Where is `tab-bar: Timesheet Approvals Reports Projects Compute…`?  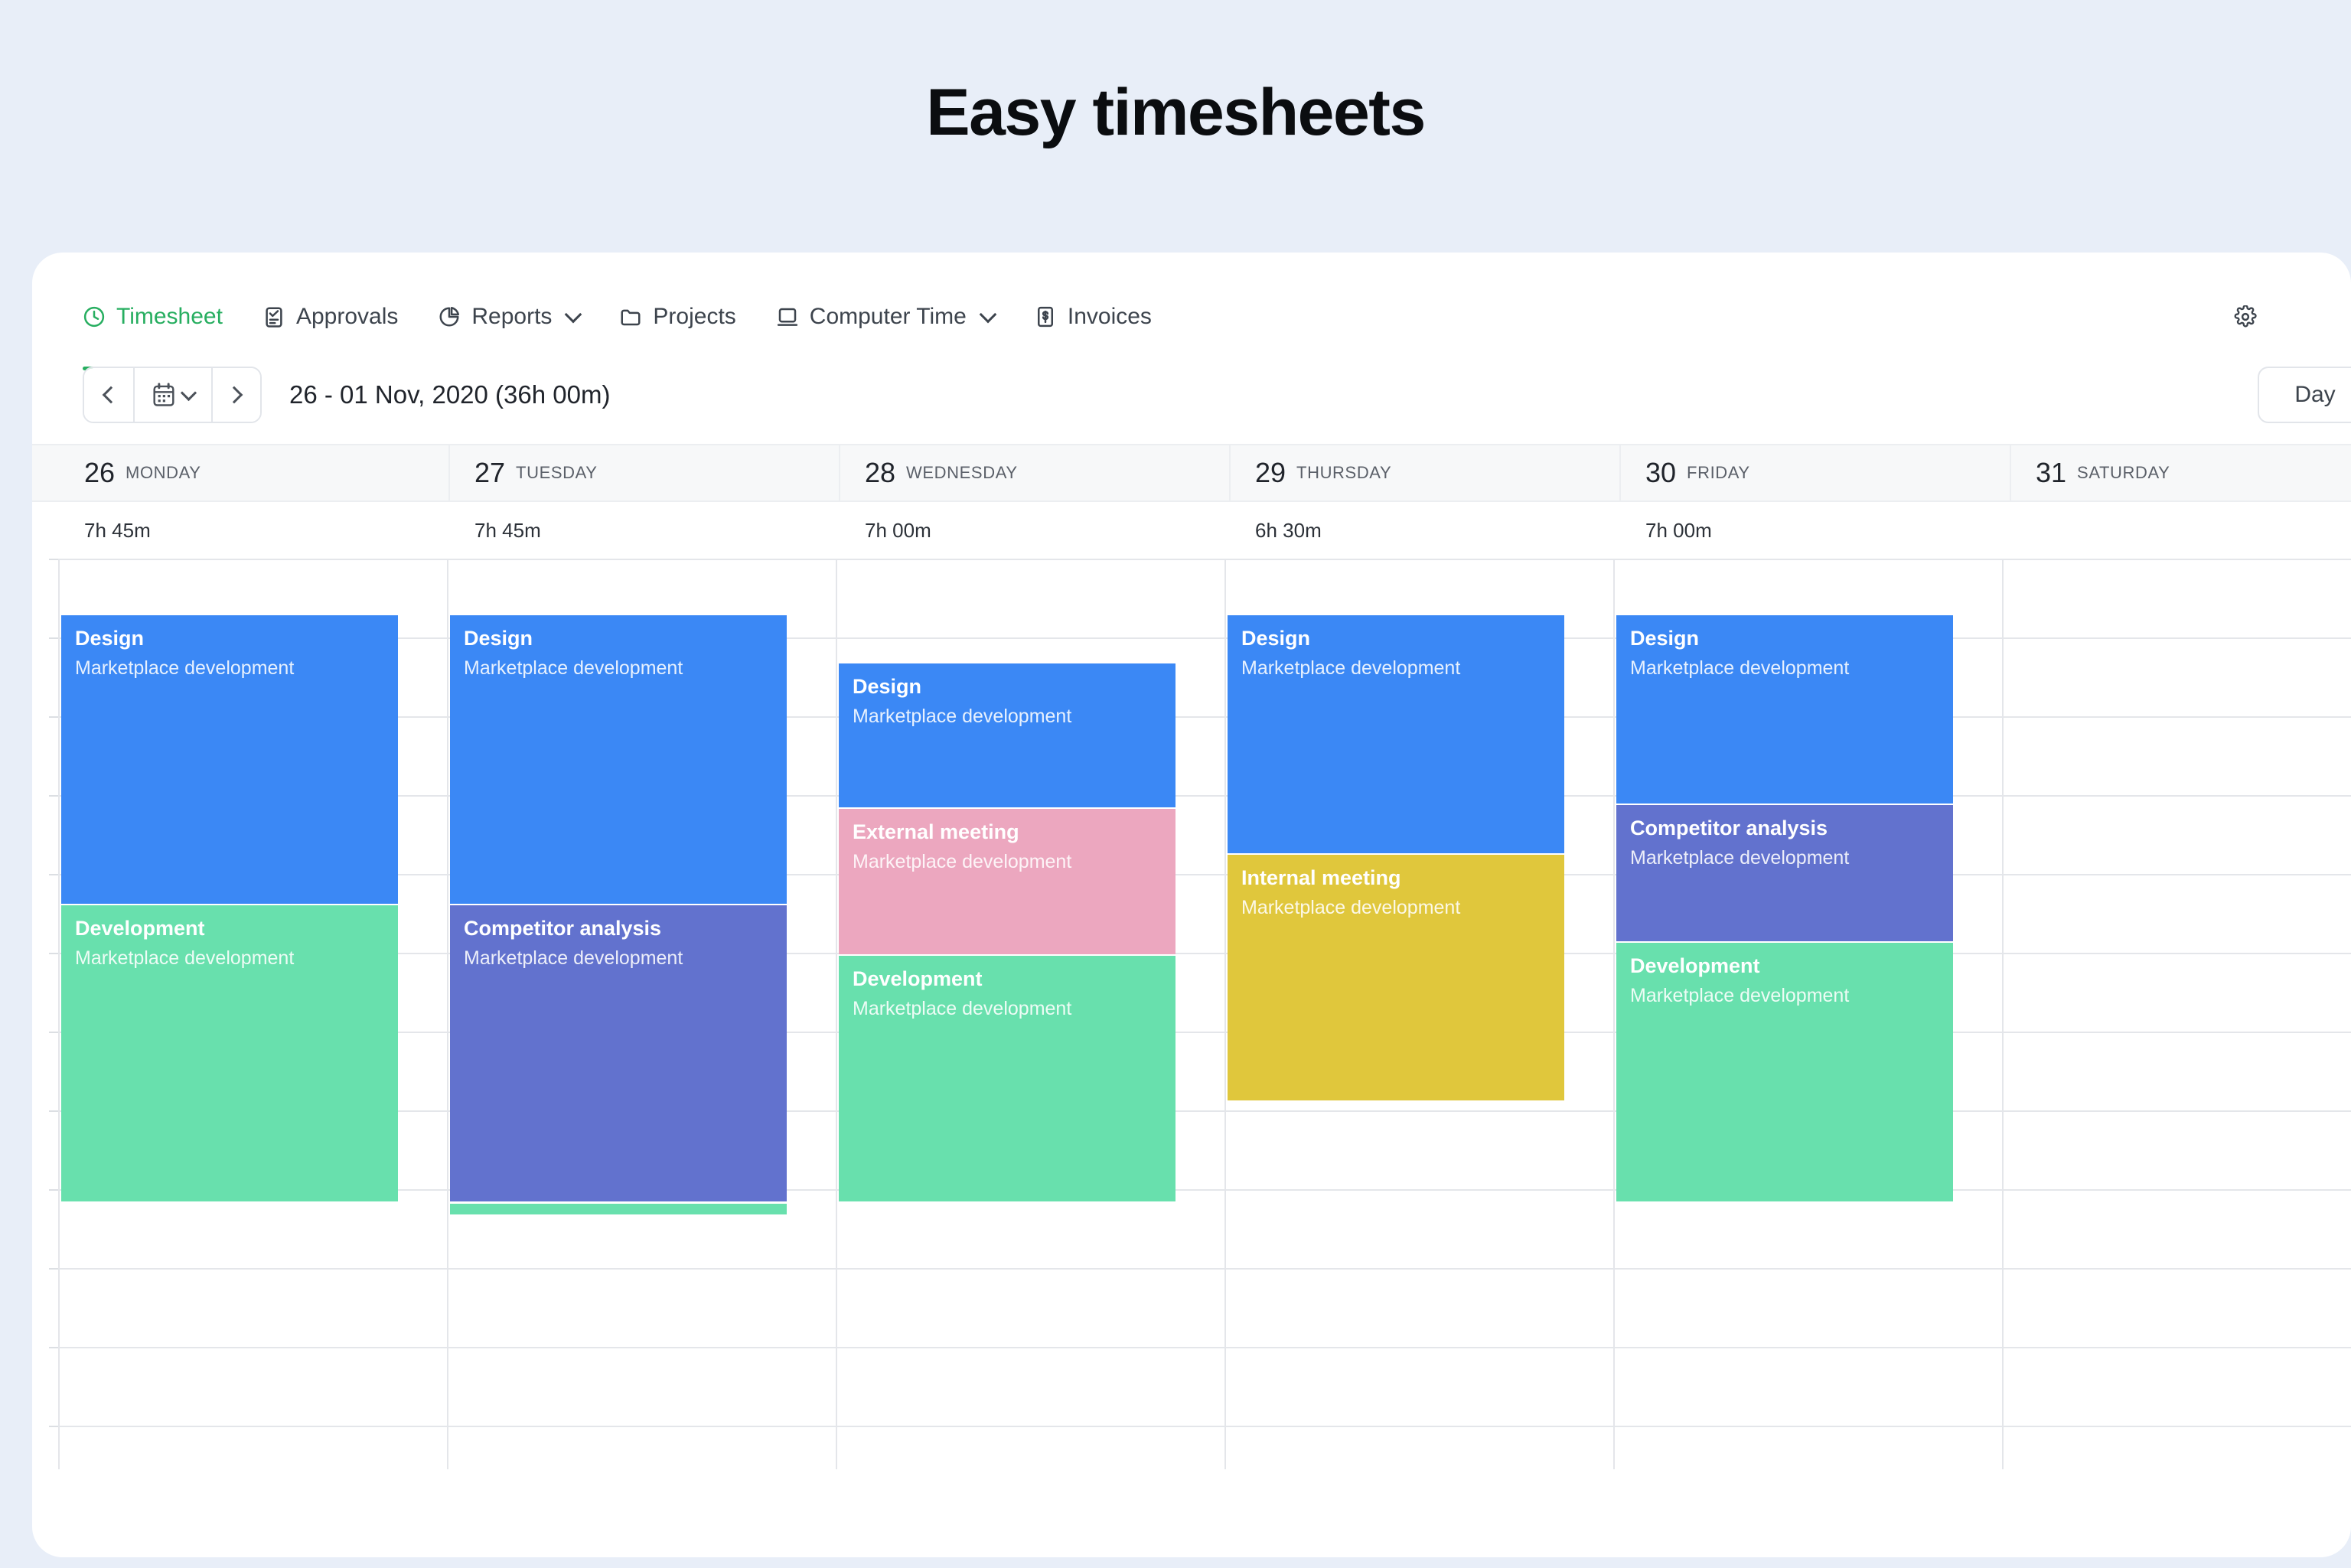
tab-bar: Timesheet Approvals Reports Projects Compute… is located at coordinates (1191, 311).